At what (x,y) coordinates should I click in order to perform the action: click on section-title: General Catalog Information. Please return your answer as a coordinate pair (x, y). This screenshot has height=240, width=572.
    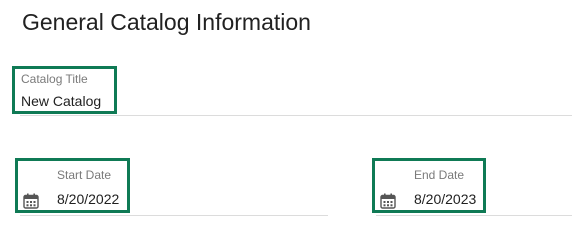
    Looking at the image, I should click on (166, 22).